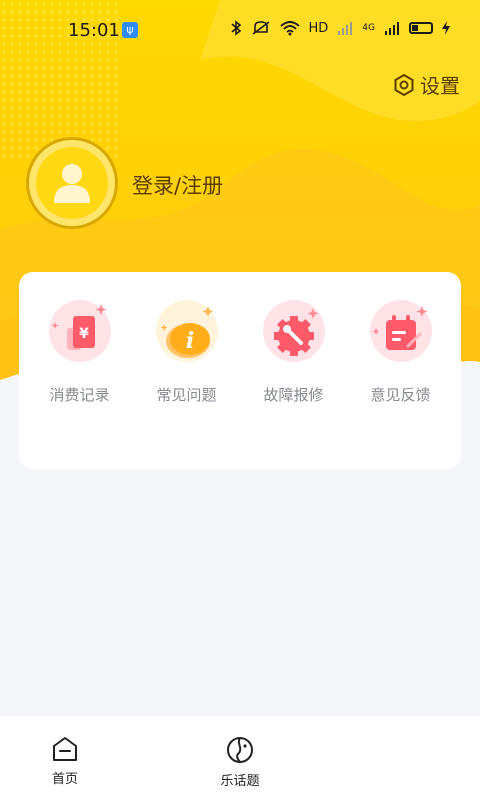 The height and width of the screenshot is (800, 480). I want to click on menu-label: 常见问题, so click(186, 395).